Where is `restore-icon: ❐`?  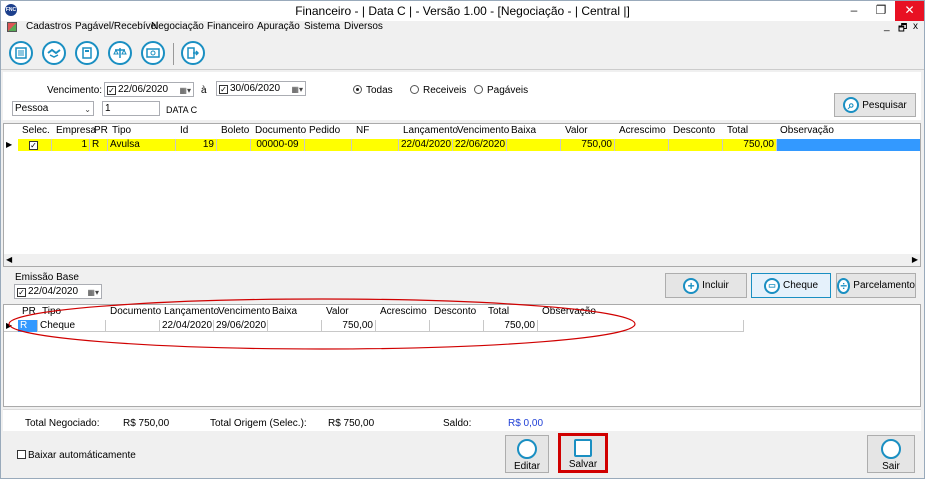 restore-icon: ❐ is located at coordinates (881, 11).